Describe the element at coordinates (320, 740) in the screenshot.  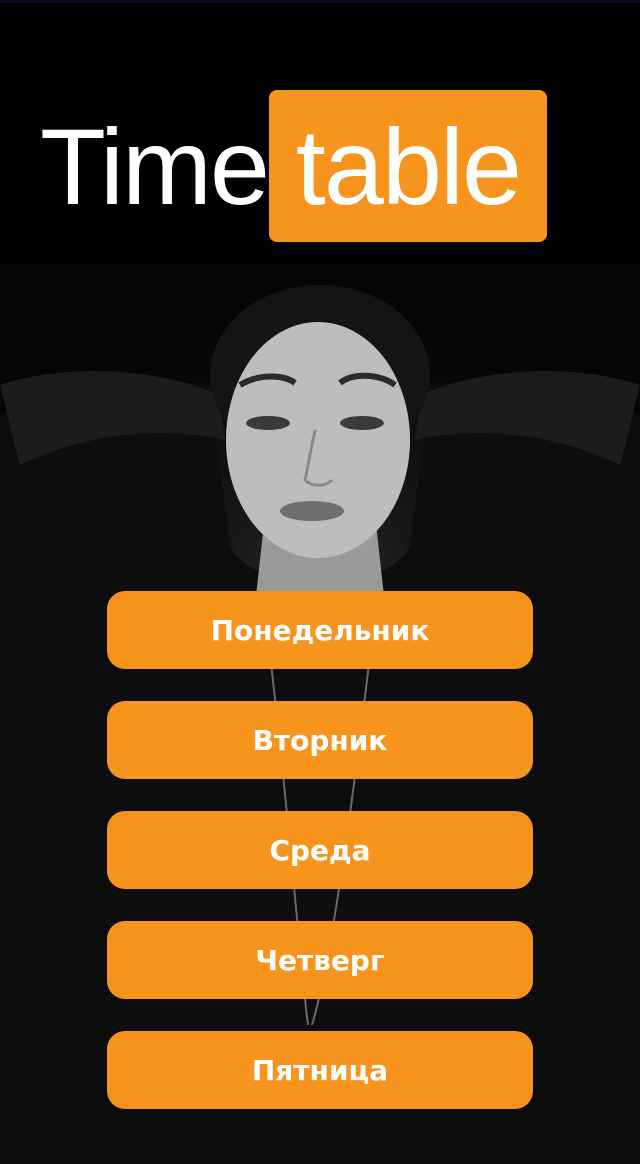
I see `day-button-tuesday: Вторник` at that location.